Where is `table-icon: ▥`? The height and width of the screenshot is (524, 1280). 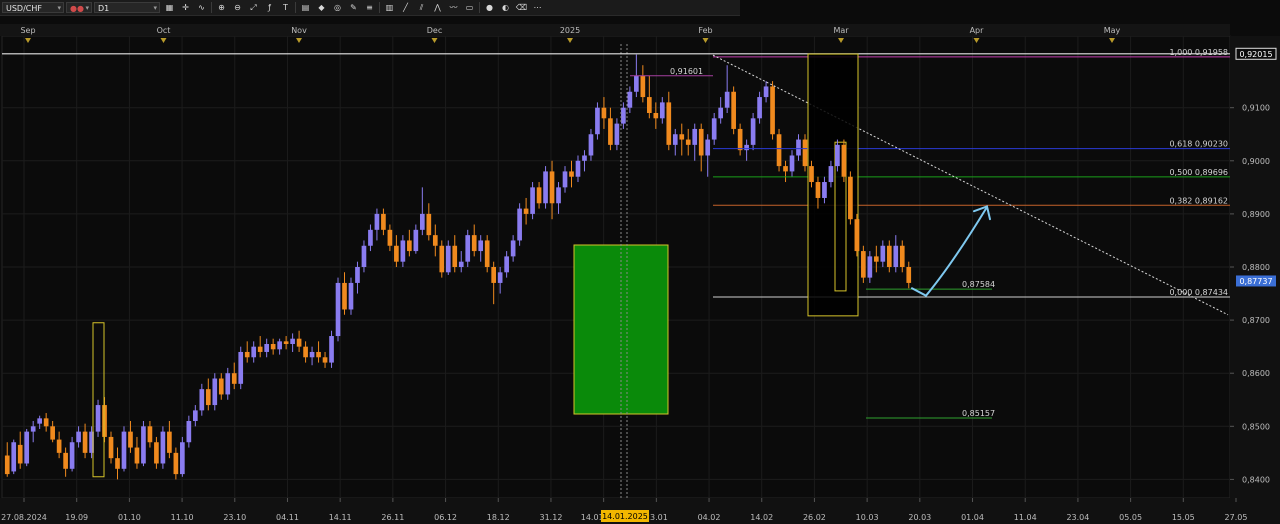
table-icon: ▥ is located at coordinates (389, 7).